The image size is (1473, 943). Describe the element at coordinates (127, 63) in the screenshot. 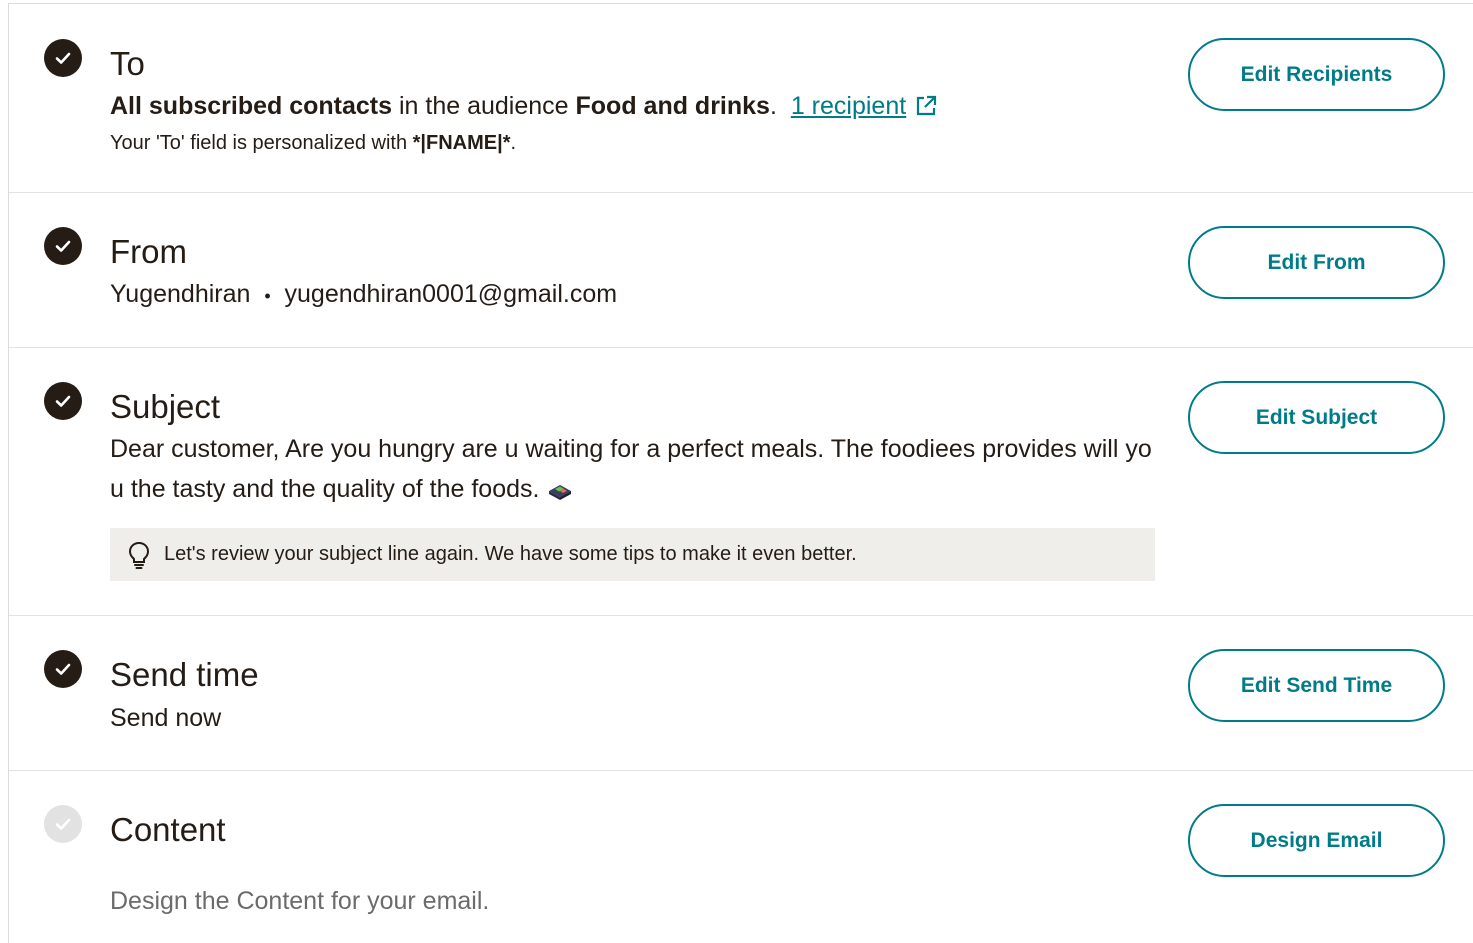

I see `to-title: To` at that location.